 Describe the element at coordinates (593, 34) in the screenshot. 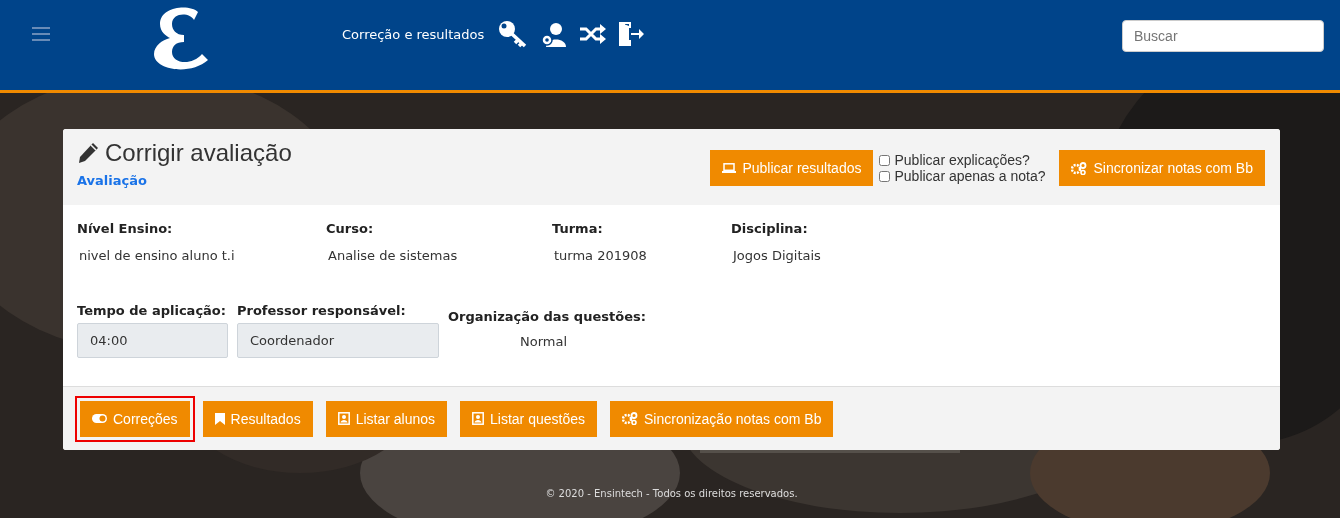

I see `shuffle-icon` at that location.